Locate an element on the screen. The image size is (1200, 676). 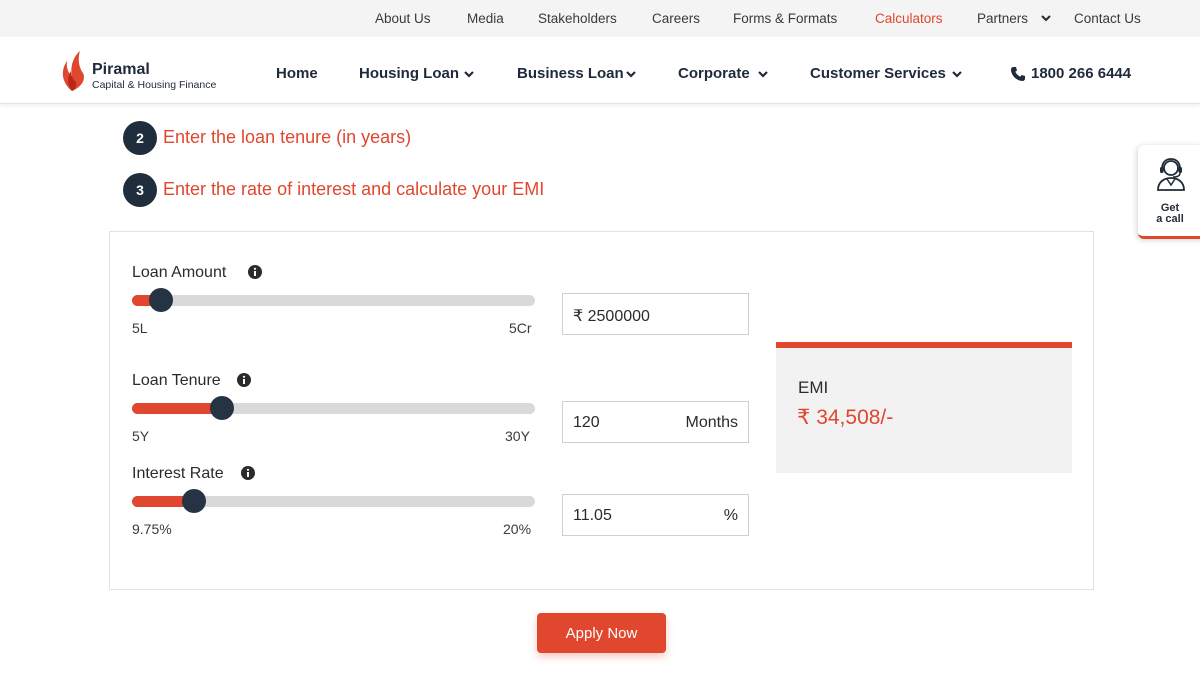
interest-rate-slider-handle is located at coordinates (194, 501).